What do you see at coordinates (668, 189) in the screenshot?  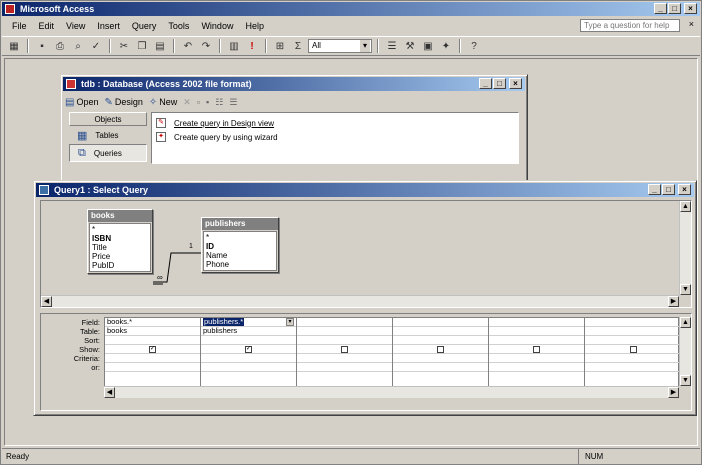 I see `query-restore-button: □` at bounding box center [668, 189].